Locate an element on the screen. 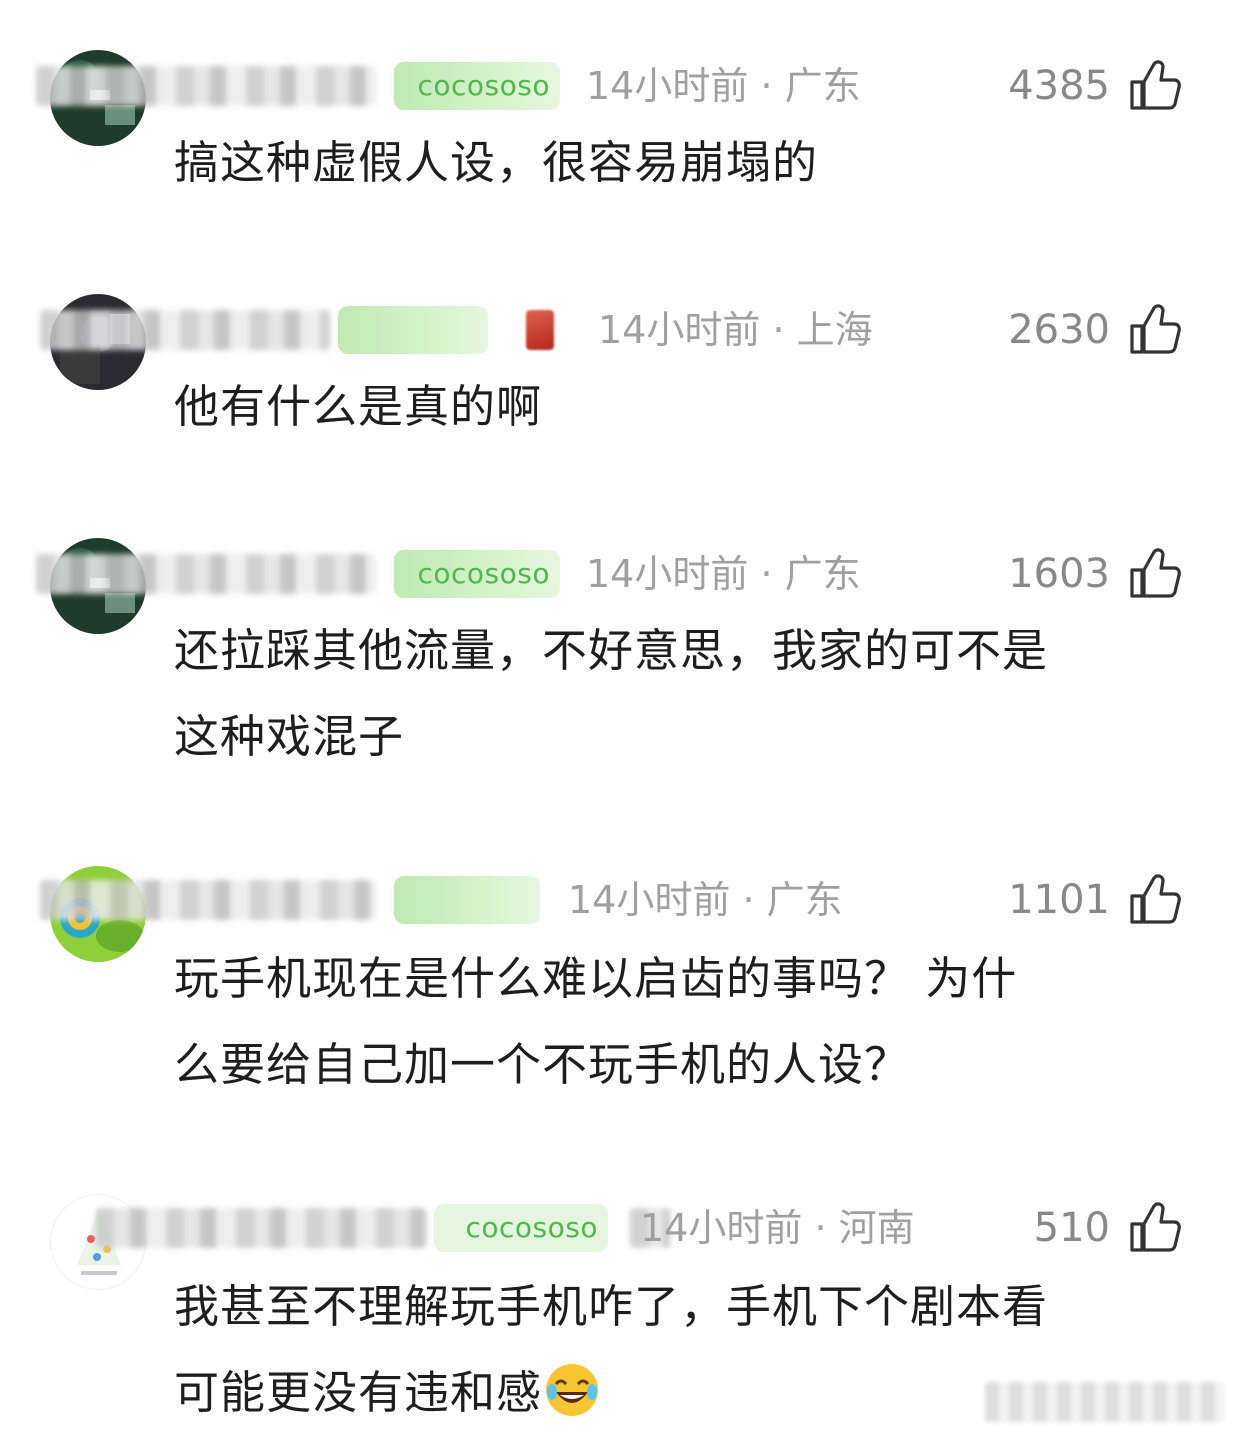  comment-text: 他有什么是真的啊 is located at coordinates (674, 407).